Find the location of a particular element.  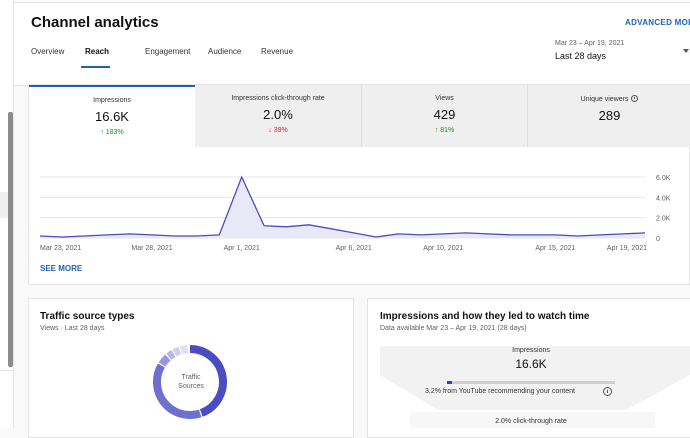

youtube-share-bar is located at coordinates (531, 382).